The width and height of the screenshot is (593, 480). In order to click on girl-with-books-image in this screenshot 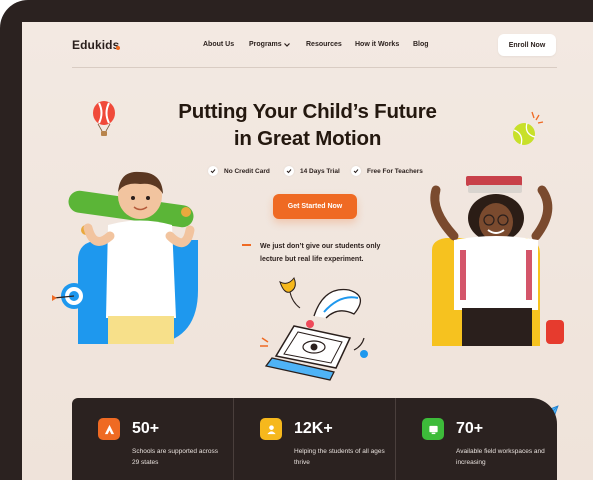, I will do `click(497, 261)`.